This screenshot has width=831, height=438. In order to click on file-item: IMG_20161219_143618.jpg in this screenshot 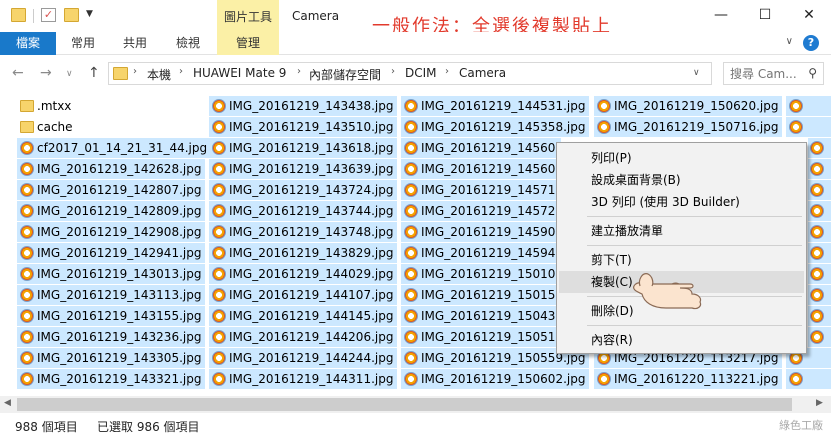, I will do `click(303, 148)`.